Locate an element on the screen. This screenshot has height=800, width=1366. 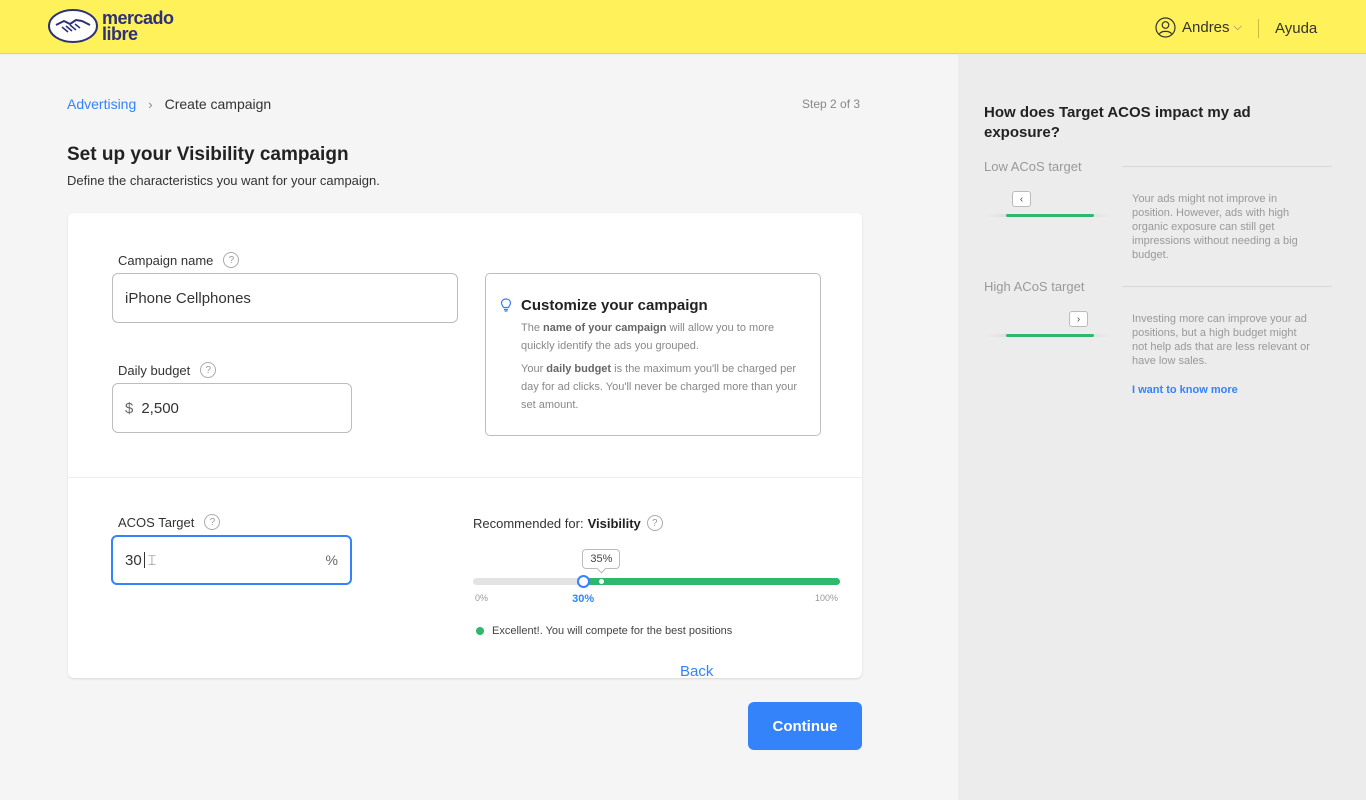
recommended-acos-bubble: 35% is located at coordinates (601, 559).